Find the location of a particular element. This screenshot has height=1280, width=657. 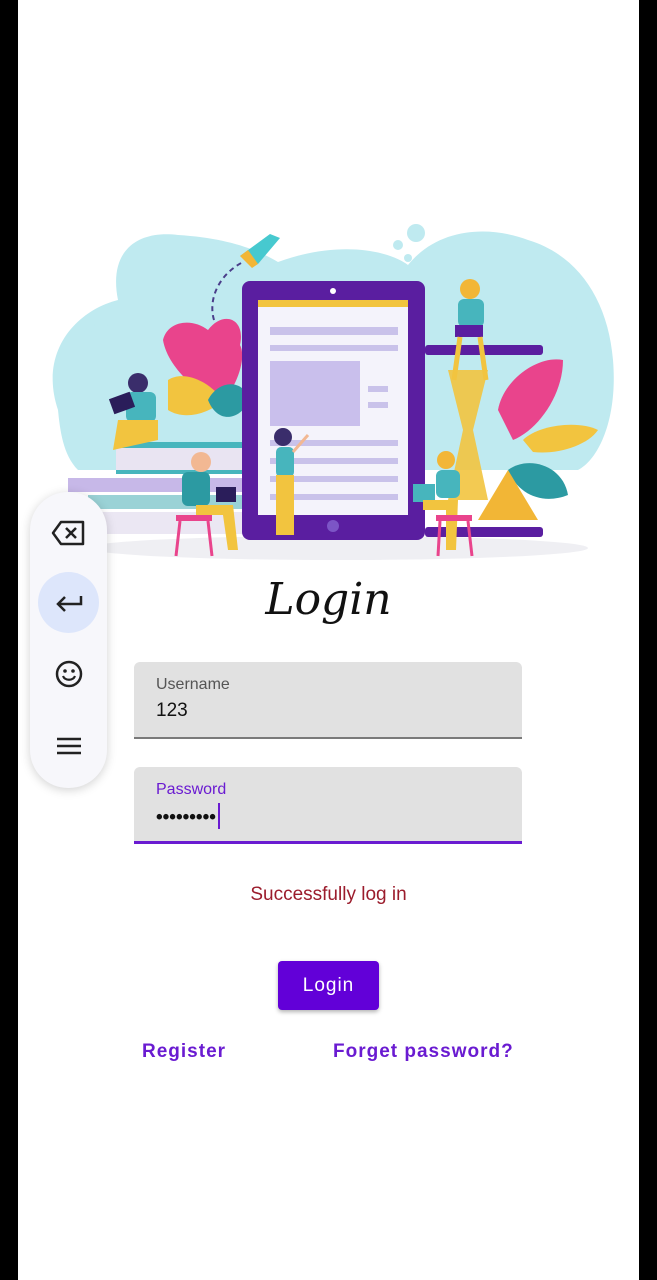

password-value-wrap: ••••••••• is located at coordinates (188, 816).